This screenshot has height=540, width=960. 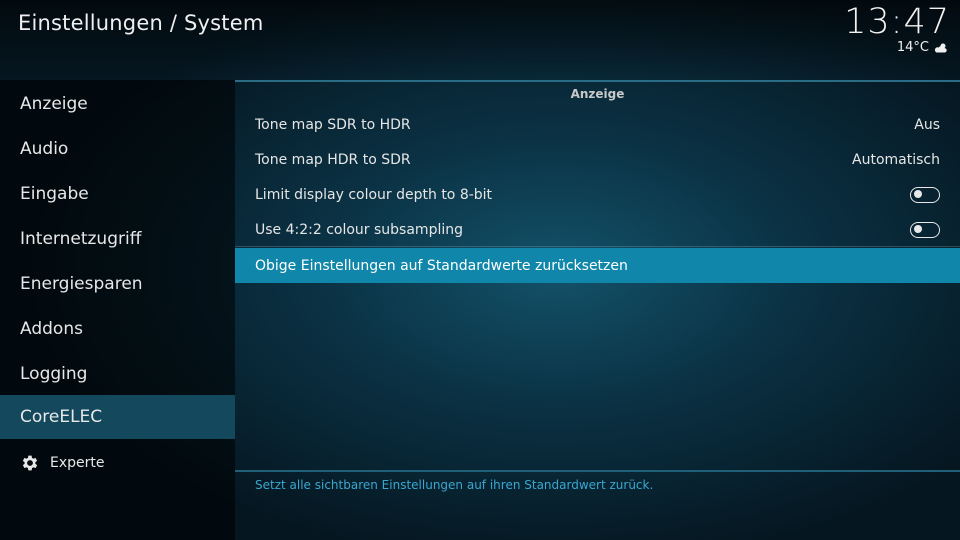 I want to click on sidebar-item-coreelec: CoreELEC, so click(x=117, y=417).